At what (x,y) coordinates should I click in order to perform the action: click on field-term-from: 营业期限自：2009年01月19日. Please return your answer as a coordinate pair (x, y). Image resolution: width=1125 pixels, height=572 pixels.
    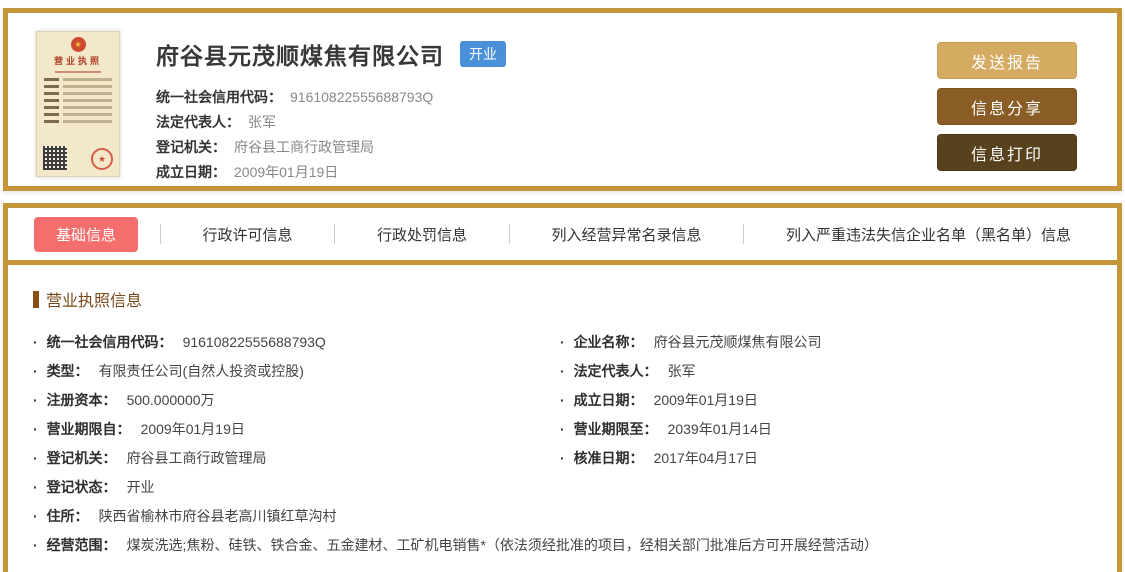
    Looking at the image, I should click on (296, 429).